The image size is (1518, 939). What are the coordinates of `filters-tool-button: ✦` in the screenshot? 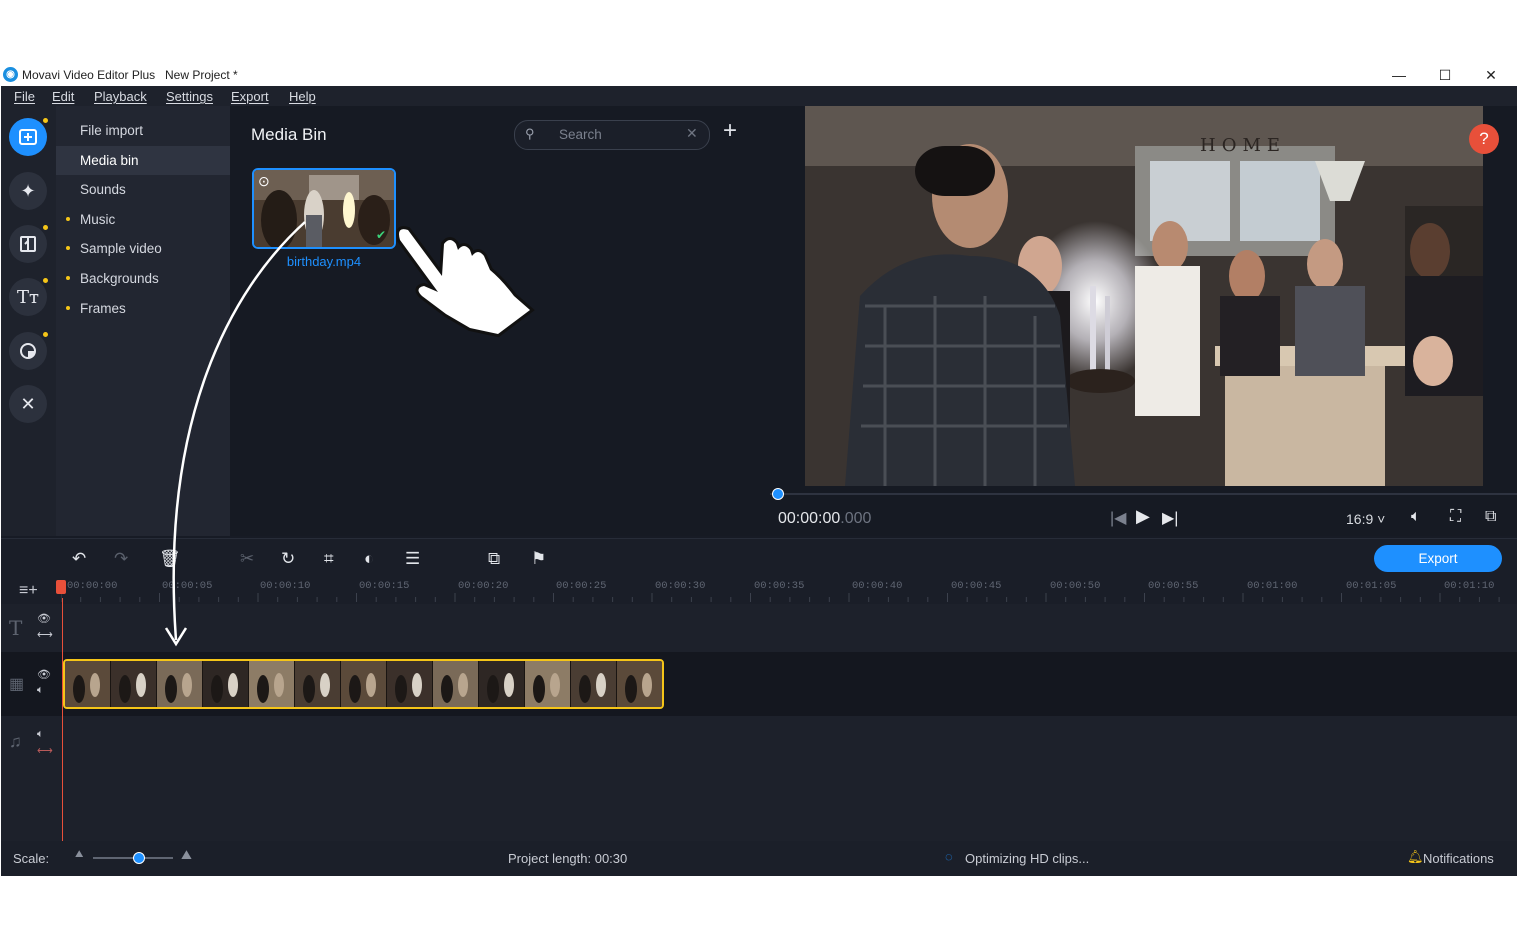 It's located at (28, 191).